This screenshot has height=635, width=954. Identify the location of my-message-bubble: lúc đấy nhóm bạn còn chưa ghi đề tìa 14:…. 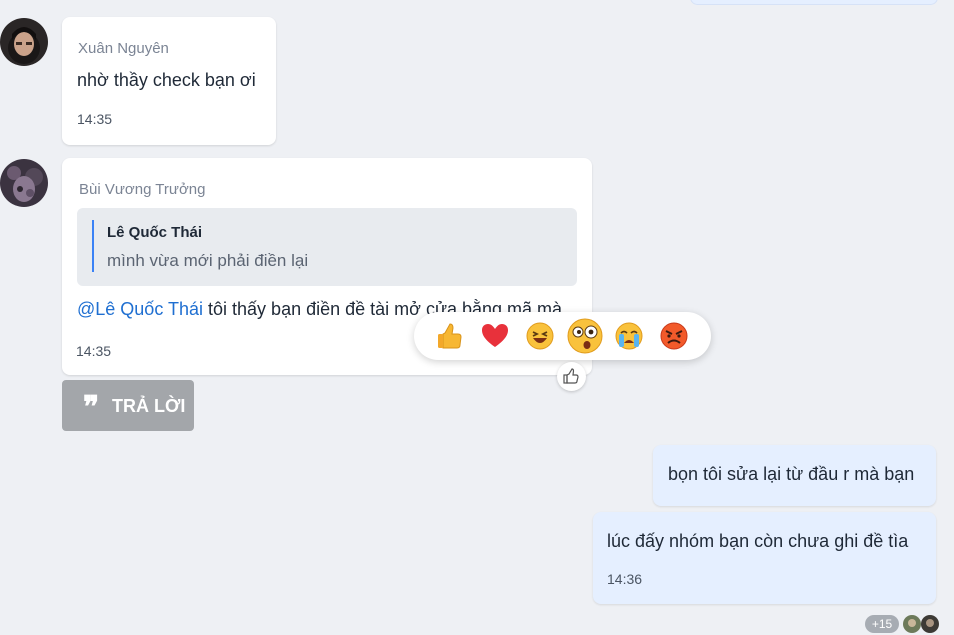
(764, 558).